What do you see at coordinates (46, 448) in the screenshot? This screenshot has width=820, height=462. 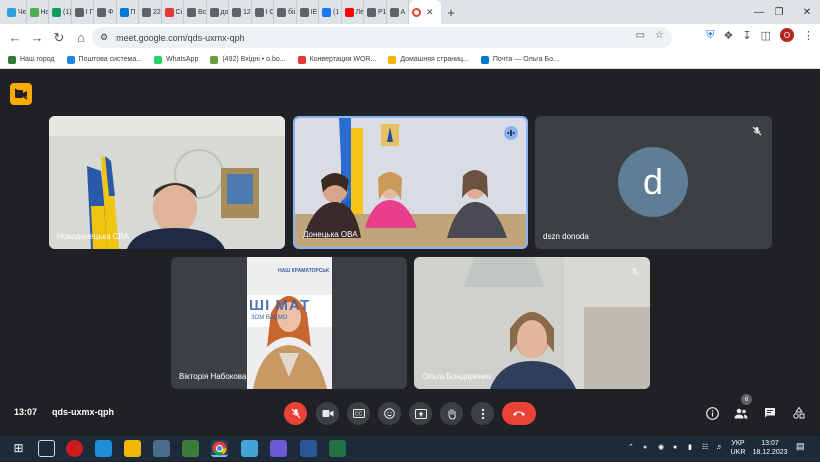 I see `task-view-icon` at bounding box center [46, 448].